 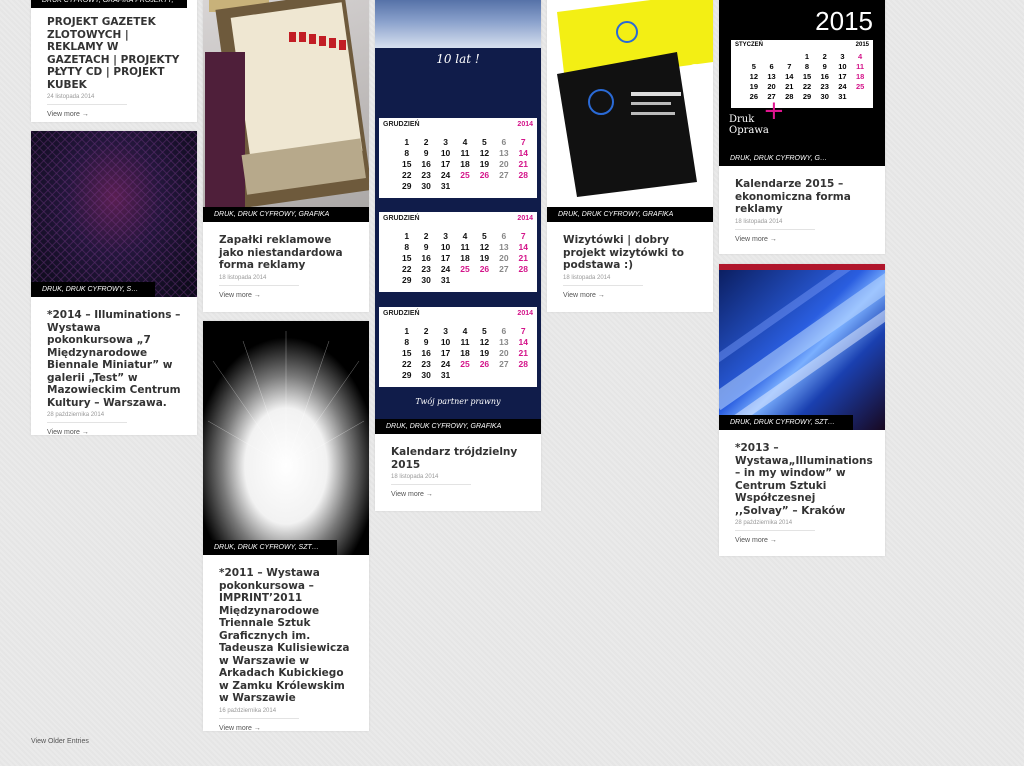 I want to click on abstract-blue-art-image, so click(x=802, y=346).